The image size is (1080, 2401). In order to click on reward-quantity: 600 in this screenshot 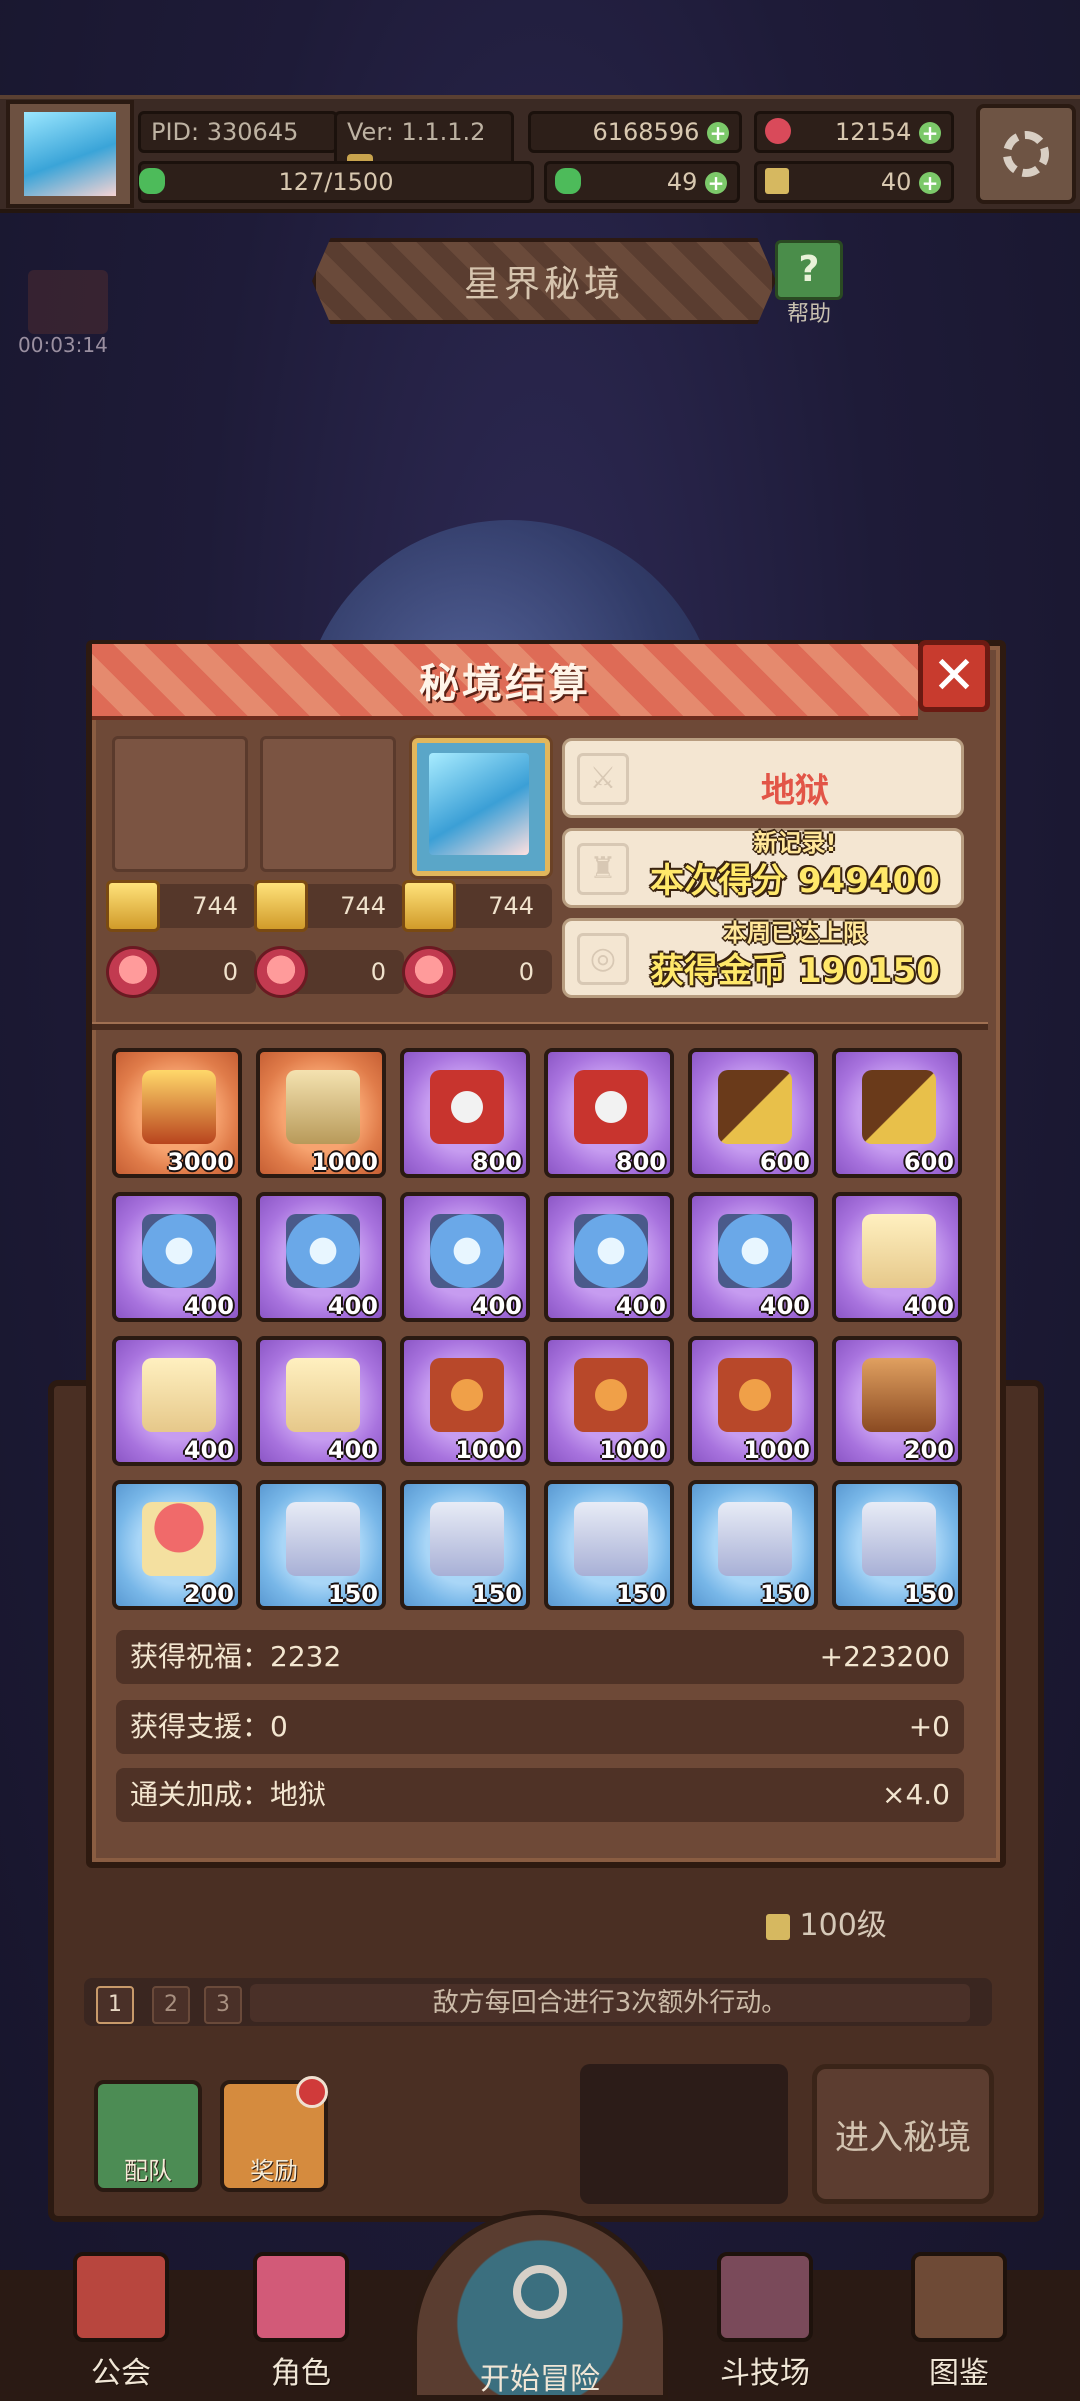, I will do `click(928, 1162)`.